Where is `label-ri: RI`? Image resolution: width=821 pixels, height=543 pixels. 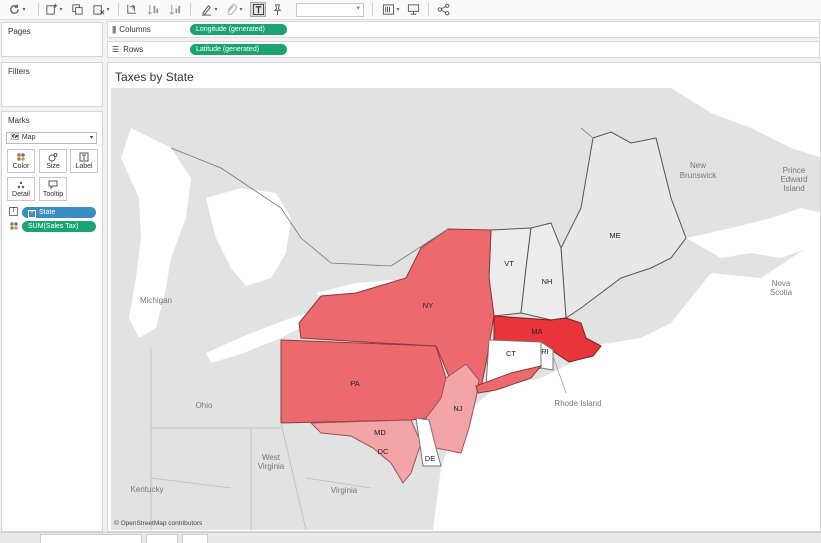 label-ri: RI is located at coordinates (545, 351).